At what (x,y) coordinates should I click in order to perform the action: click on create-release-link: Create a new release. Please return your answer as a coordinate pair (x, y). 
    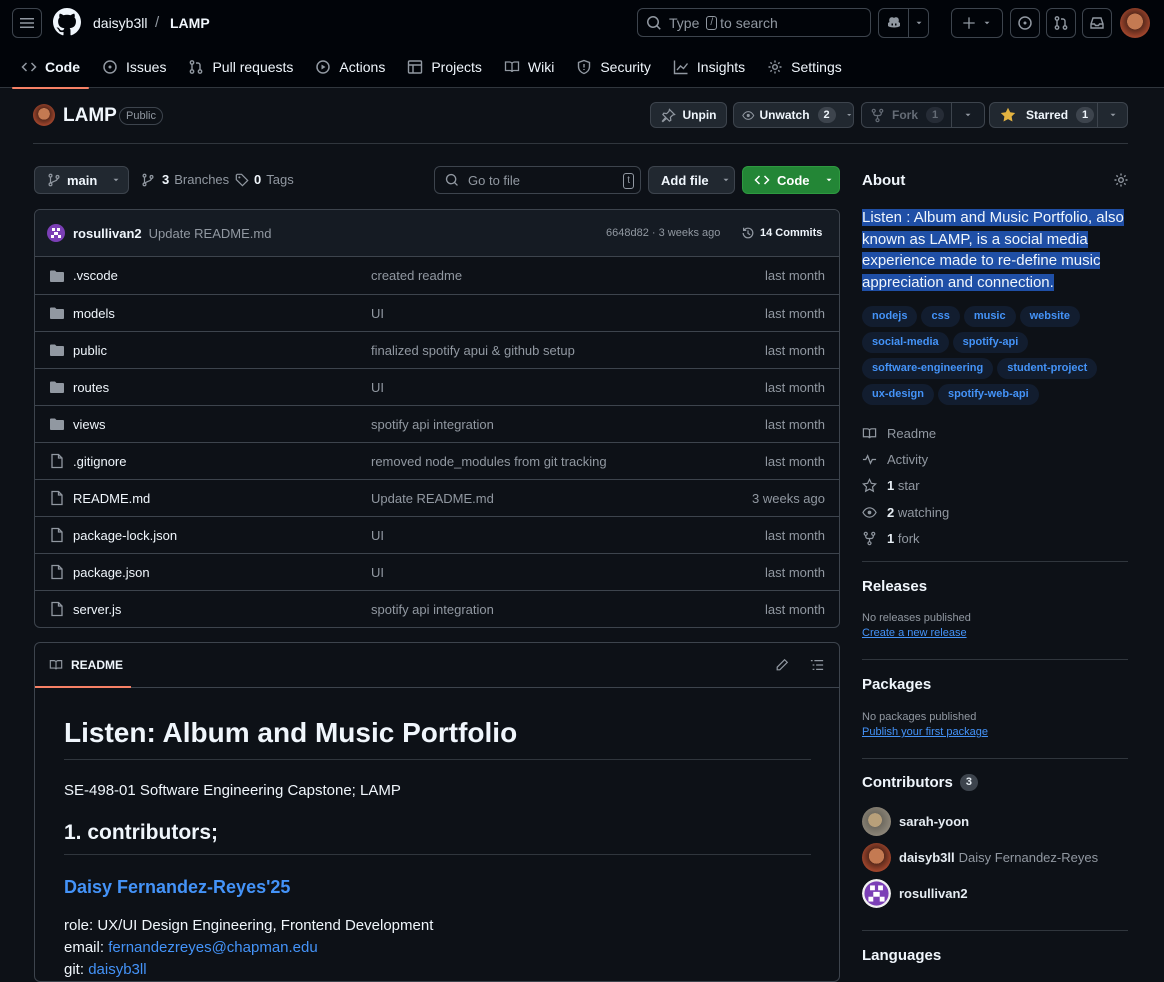
    Looking at the image, I should click on (916, 633).